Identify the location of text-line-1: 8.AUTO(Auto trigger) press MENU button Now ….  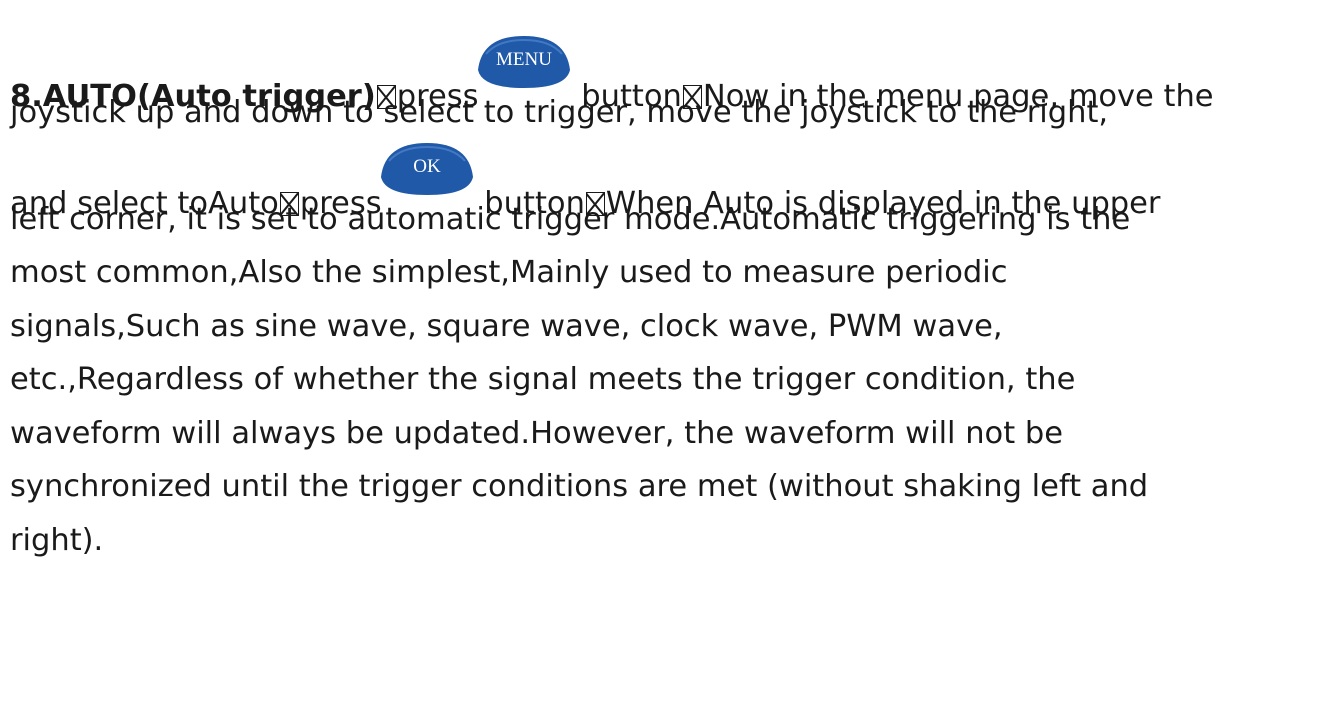
(665, 73).